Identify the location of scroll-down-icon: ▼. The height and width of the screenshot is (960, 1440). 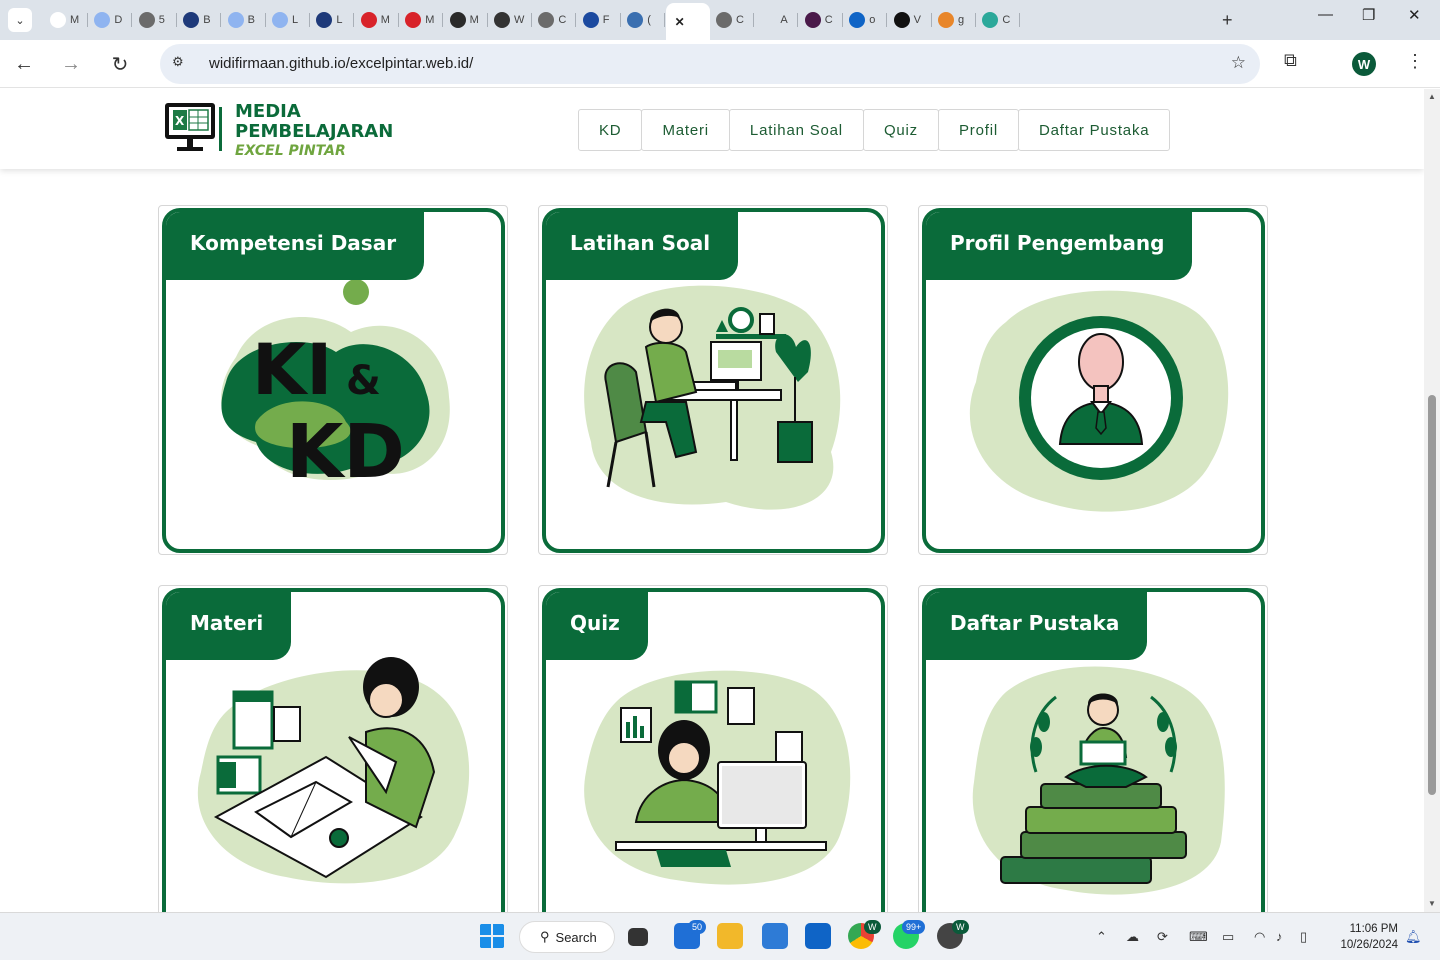
(1432, 903).